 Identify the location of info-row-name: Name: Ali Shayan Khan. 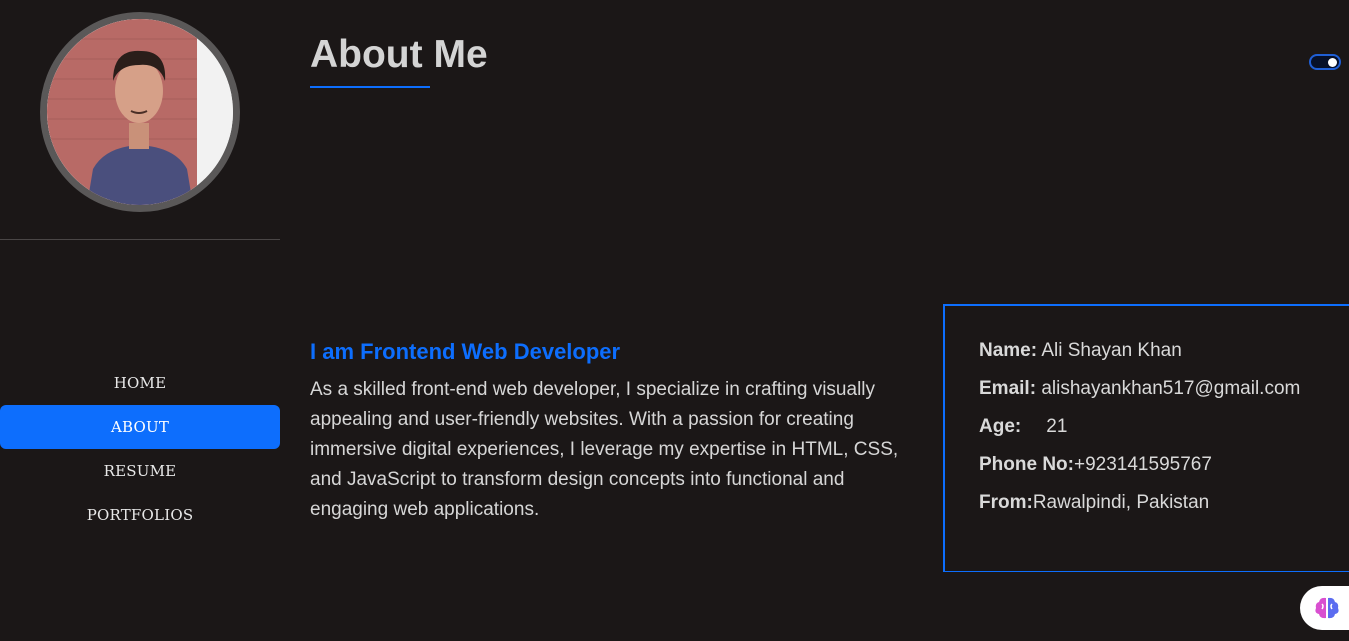
(1080, 351).